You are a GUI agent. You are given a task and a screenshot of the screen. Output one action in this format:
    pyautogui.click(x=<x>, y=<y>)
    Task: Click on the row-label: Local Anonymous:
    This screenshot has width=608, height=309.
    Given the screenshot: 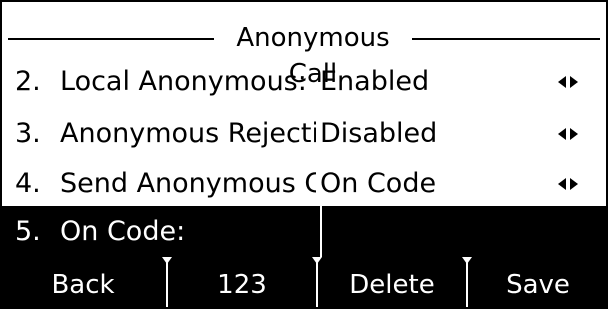 What is the action you would take?
    pyautogui.click(x=183, y=81)
    